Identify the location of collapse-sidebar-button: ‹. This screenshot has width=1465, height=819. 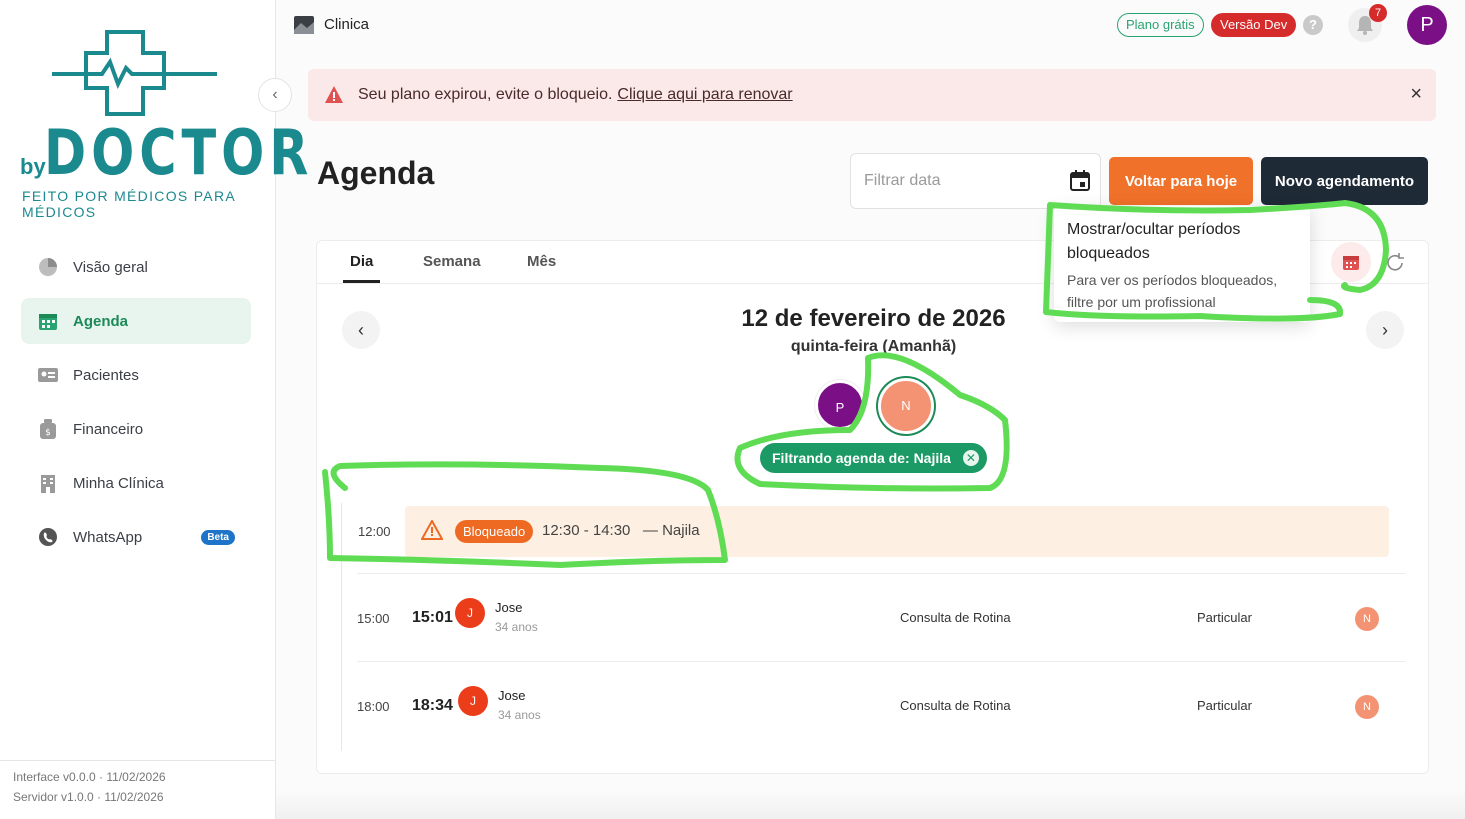
(275, 95).